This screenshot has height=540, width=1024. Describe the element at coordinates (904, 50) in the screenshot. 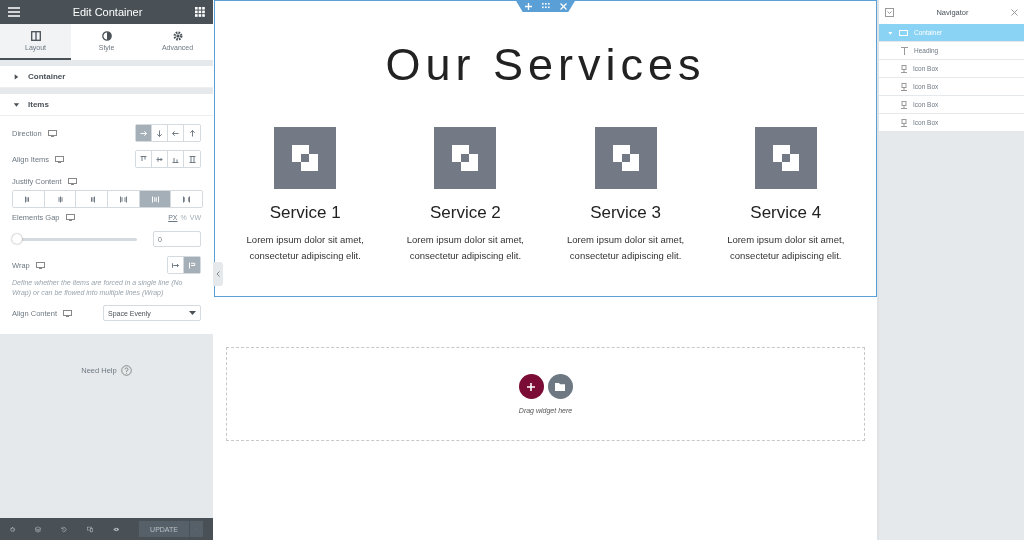

I see `heading-icon` at that location.